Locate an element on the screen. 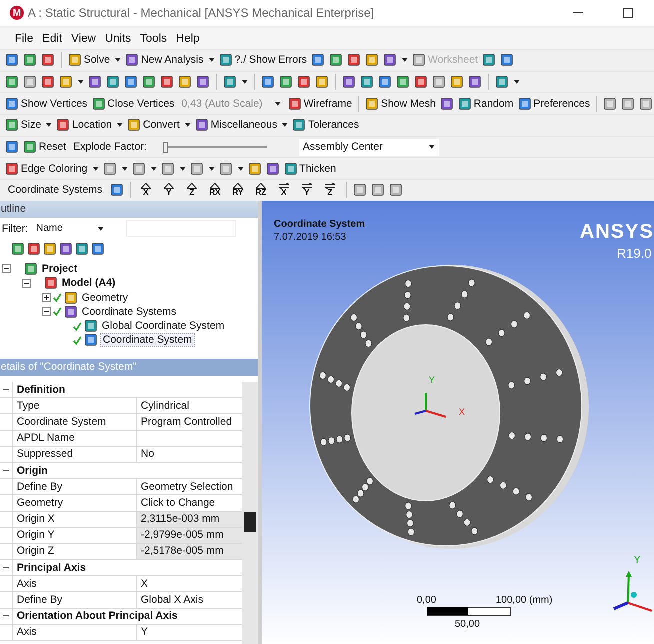 The width and height of the screenshot is (654, 644). toolbar-label: Coordinate Systems is located at coordinates (55, 190).